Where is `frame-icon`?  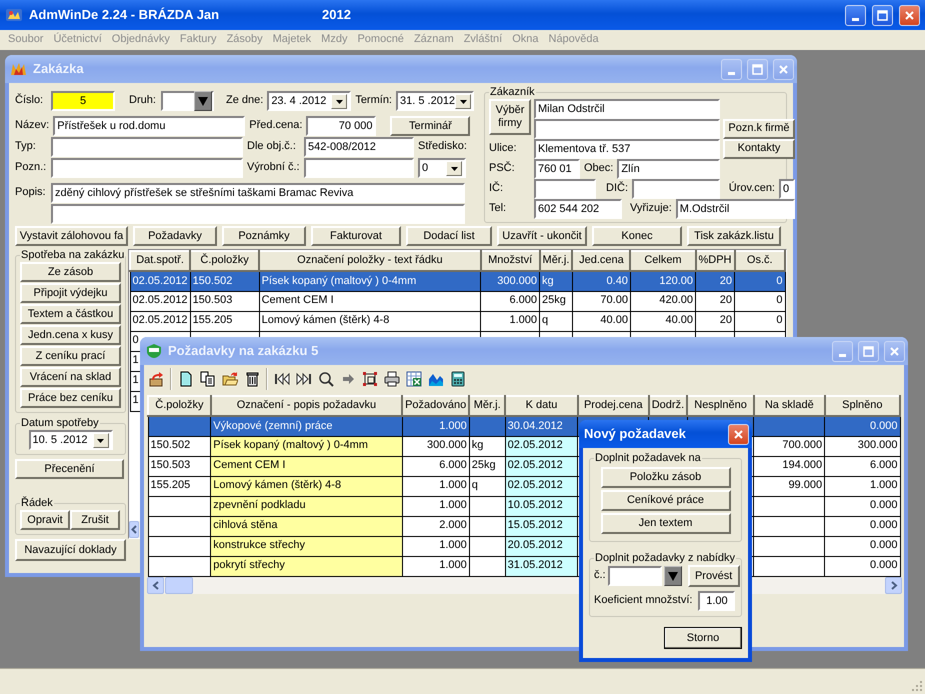 frame-icon is located at coordinates (370, 379).